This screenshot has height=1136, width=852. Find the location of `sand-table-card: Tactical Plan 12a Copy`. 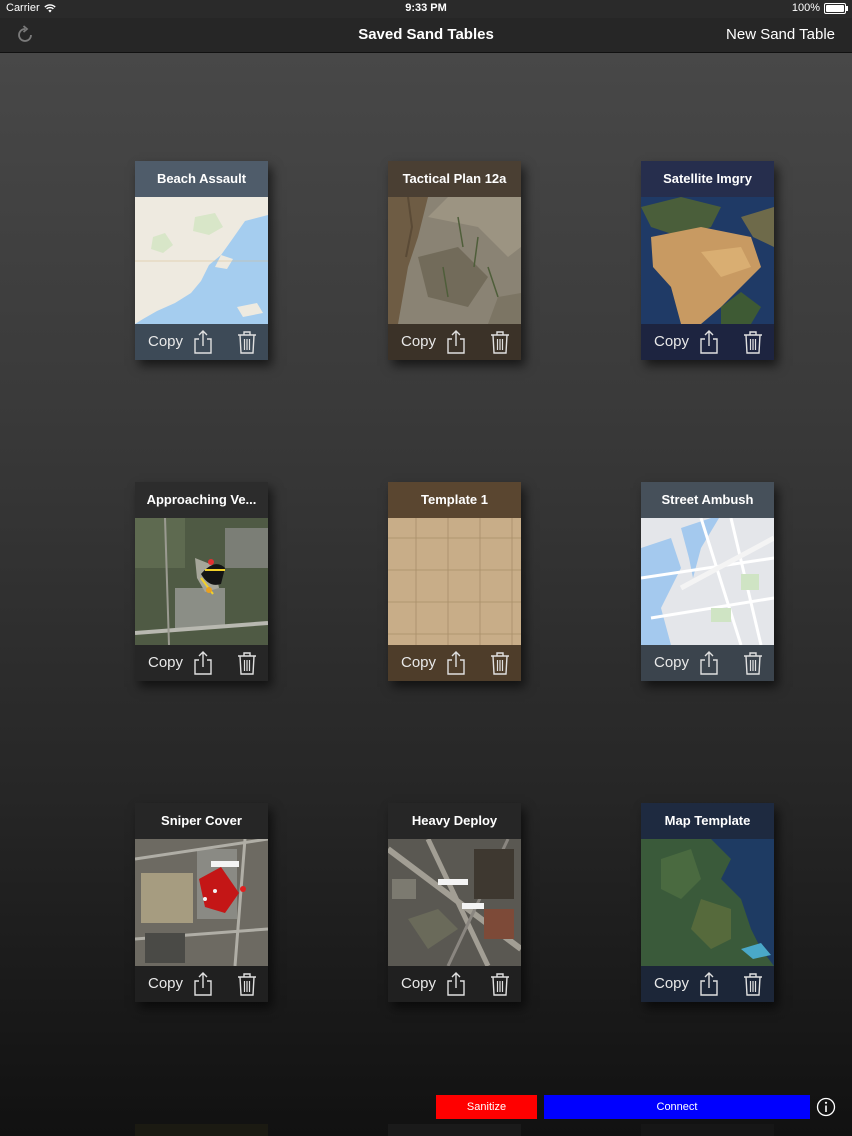

sand-table-card: Tactical Plan 12a Copy is located at coordinates (454, 260).